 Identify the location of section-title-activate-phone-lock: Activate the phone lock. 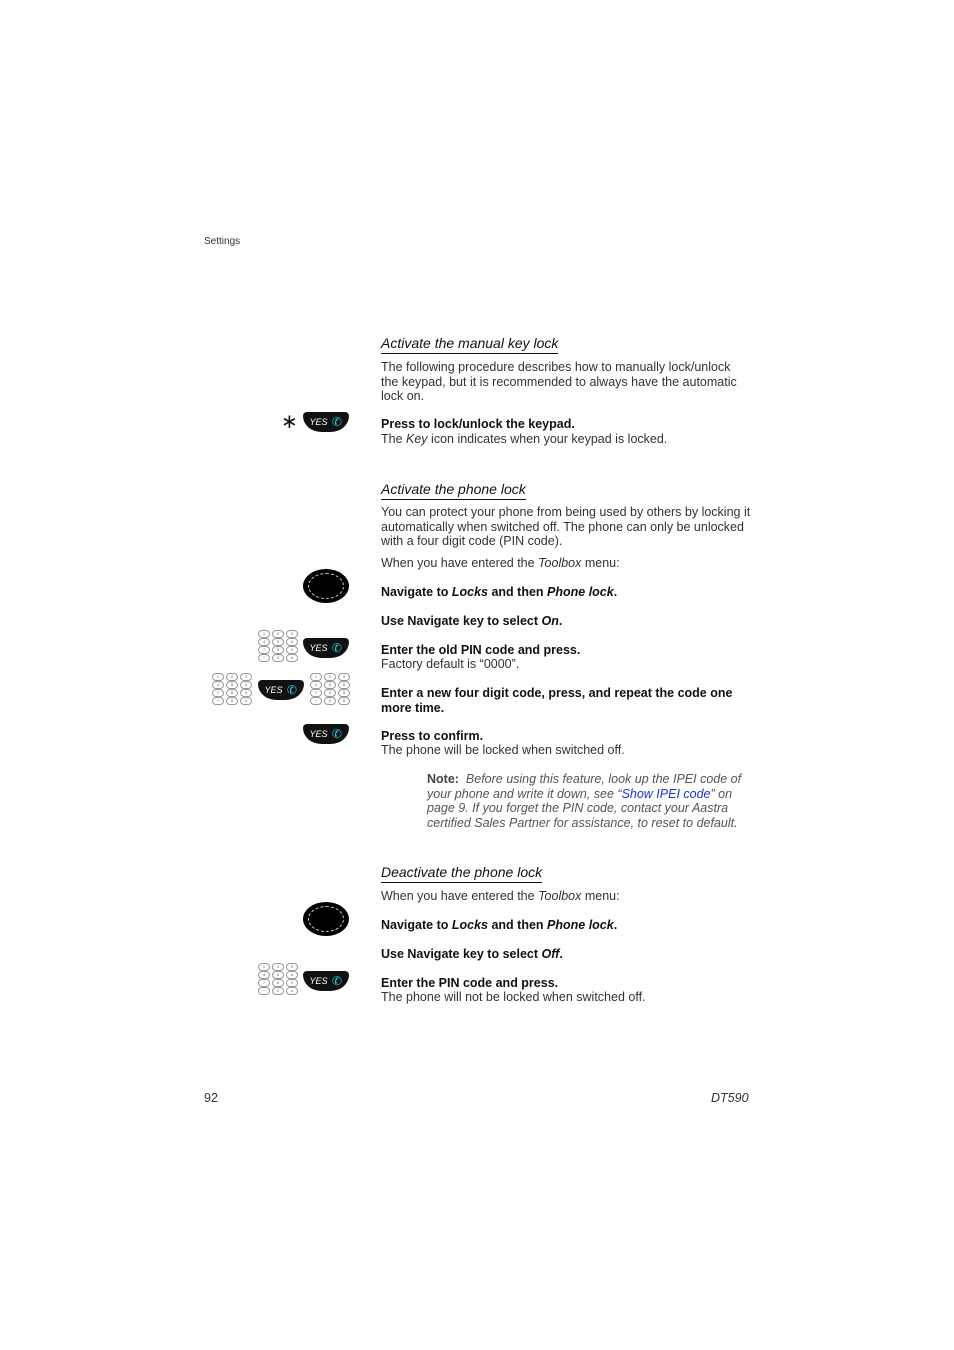
(453, 490).